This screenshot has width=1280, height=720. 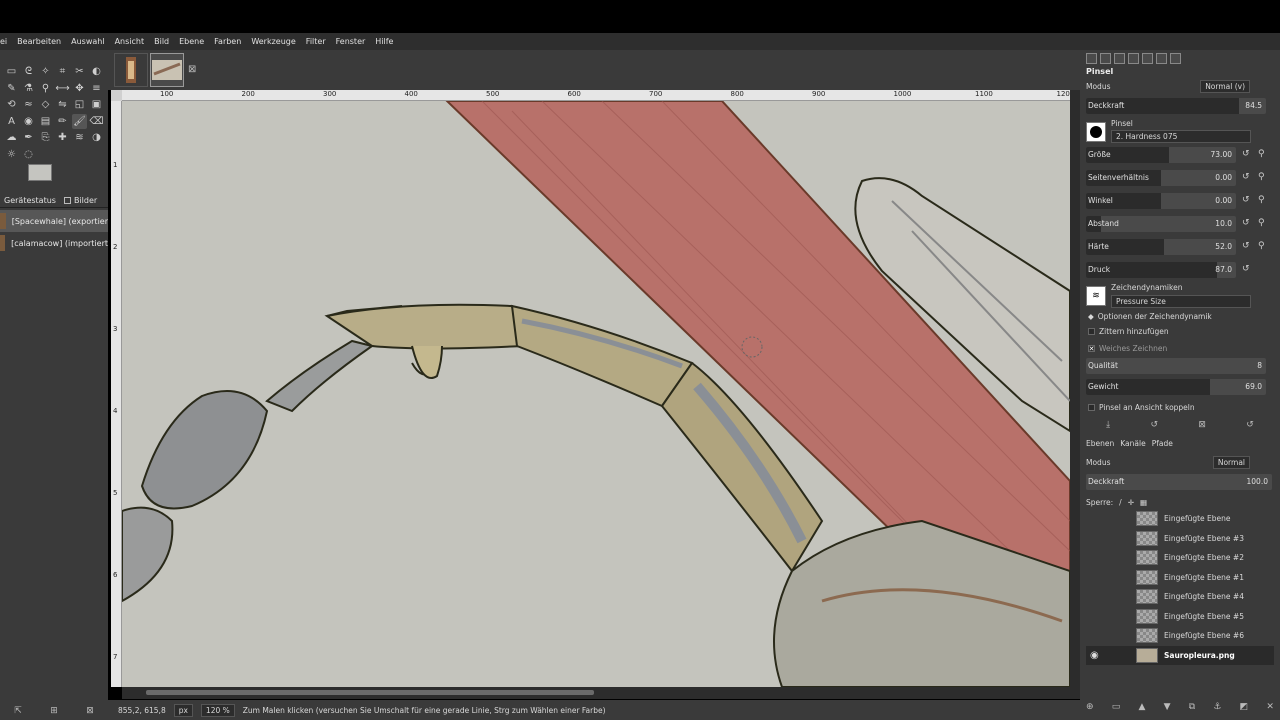 I want to click on fuzzy-select-icon: ✧, so click(x=45, y=71).